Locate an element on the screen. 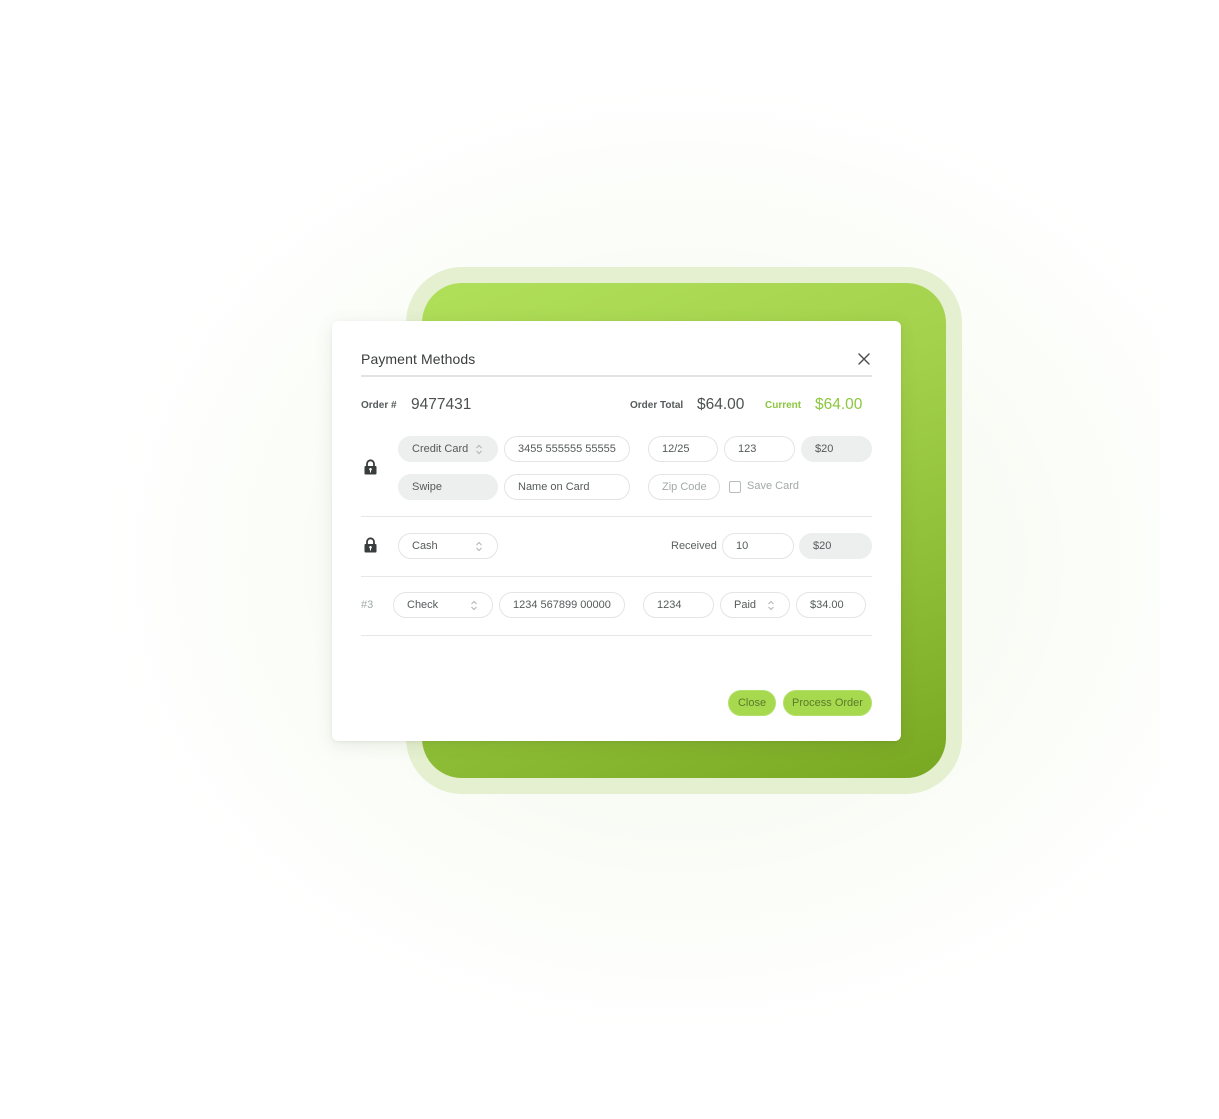 Image resolution: width=1219 pixels, height=1119 pixels. card-number-value: 3455 555555 55555 is located at coordinates (567, 449).